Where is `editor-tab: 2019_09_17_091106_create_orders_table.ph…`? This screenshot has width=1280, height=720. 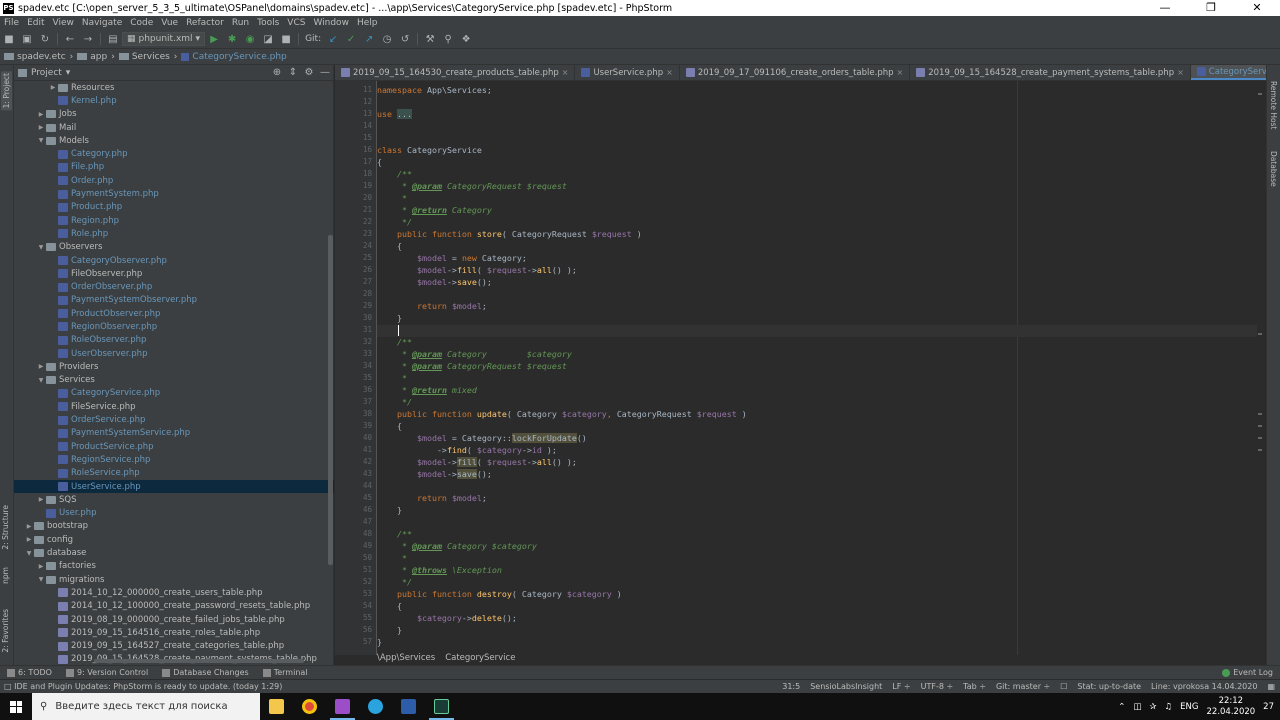
editor-tab: 2019_09_17_091106_create_orders_table.ph… is located at coordinates (795, 72).